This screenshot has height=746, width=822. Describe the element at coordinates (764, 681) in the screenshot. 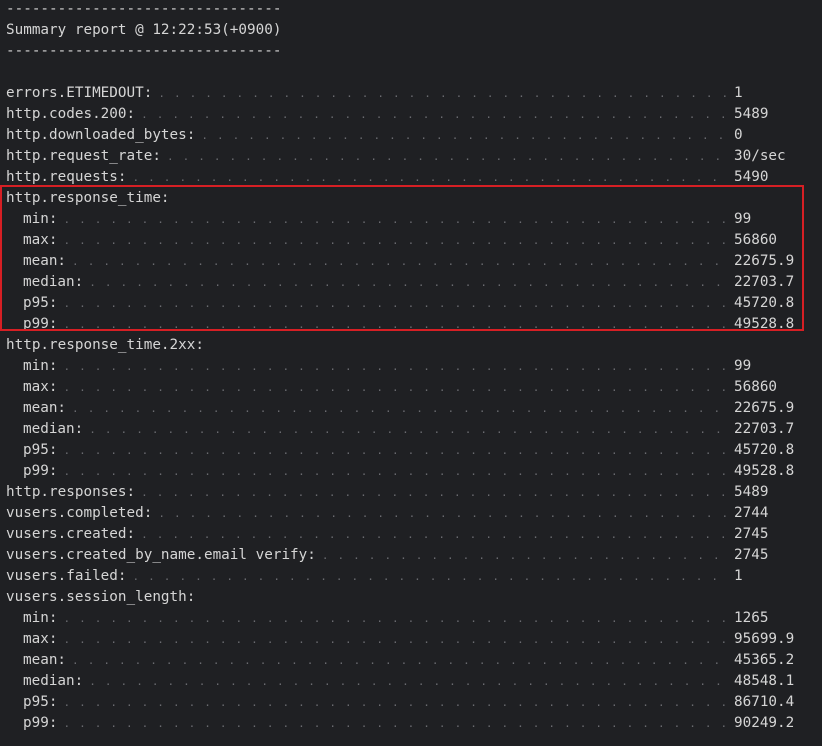

I see `stat-value: 48548.1` at that location.